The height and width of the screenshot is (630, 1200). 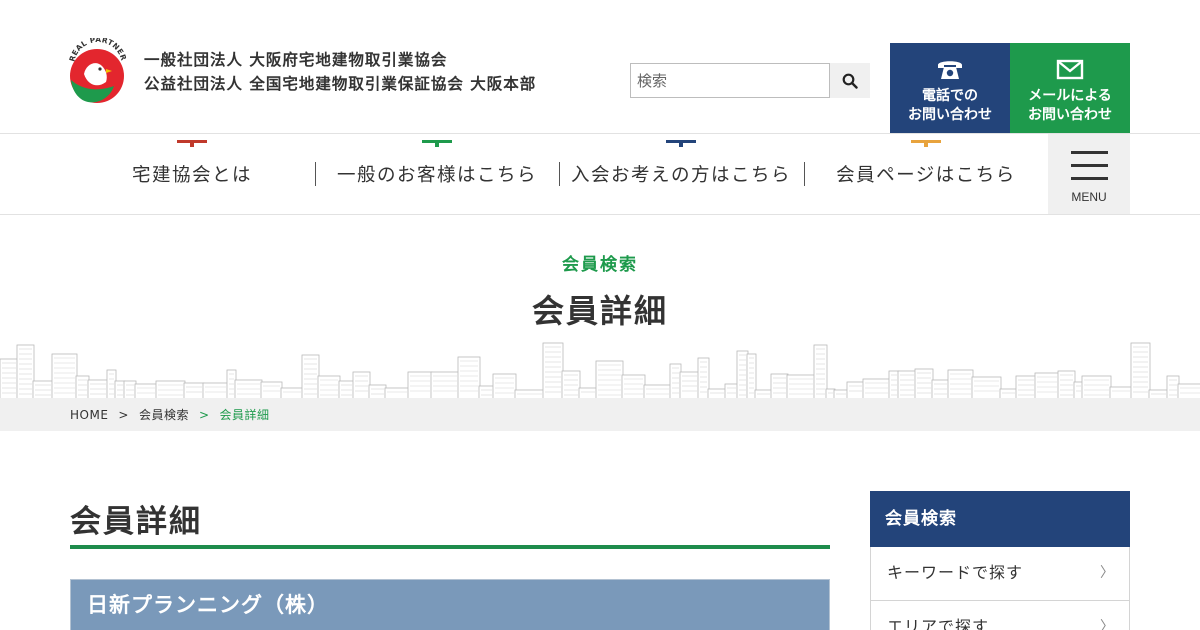 I want to click on search-icon, so click(x=850, y=81).